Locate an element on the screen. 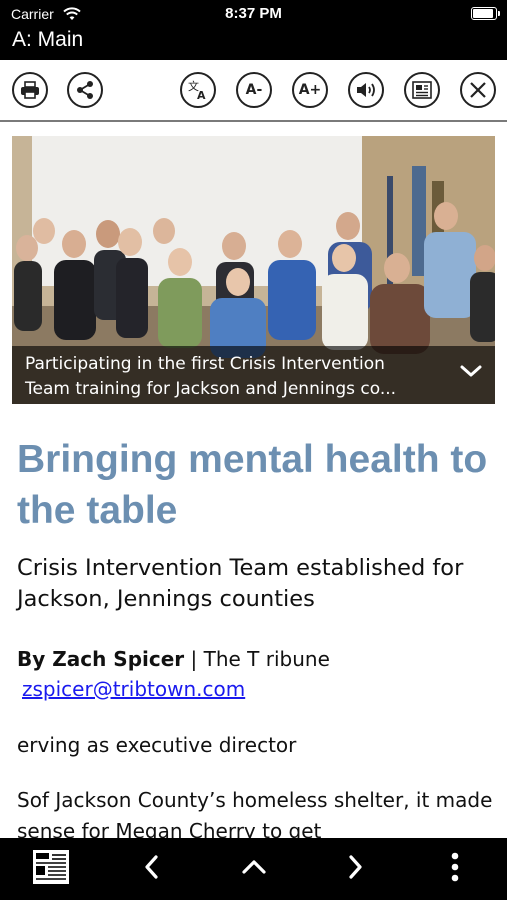 This screenshot has width=507, height=900. more-options-button is located at coordinates (455, 869).